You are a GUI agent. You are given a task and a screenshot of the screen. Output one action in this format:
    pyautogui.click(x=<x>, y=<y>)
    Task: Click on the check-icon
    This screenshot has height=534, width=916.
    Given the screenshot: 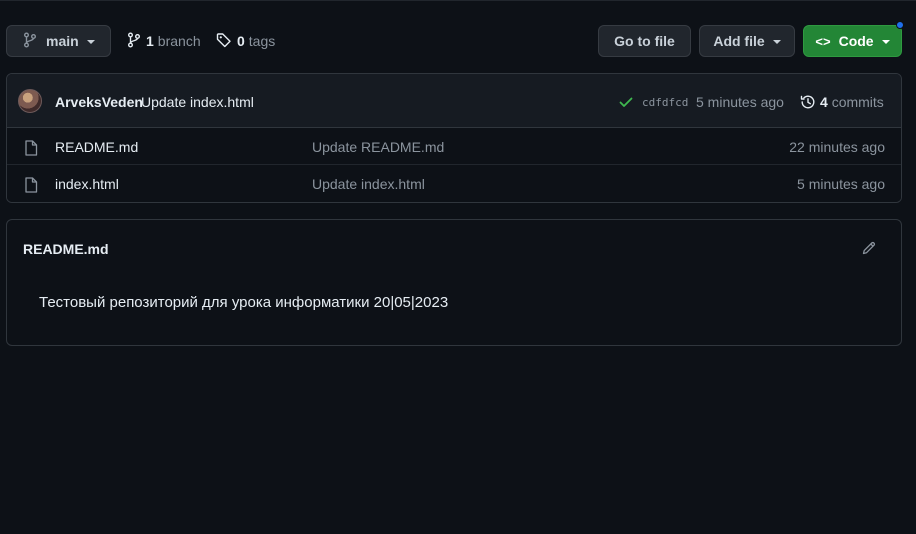 What is the action you would take?
    pyautogui.click(x=626, y=103)
    